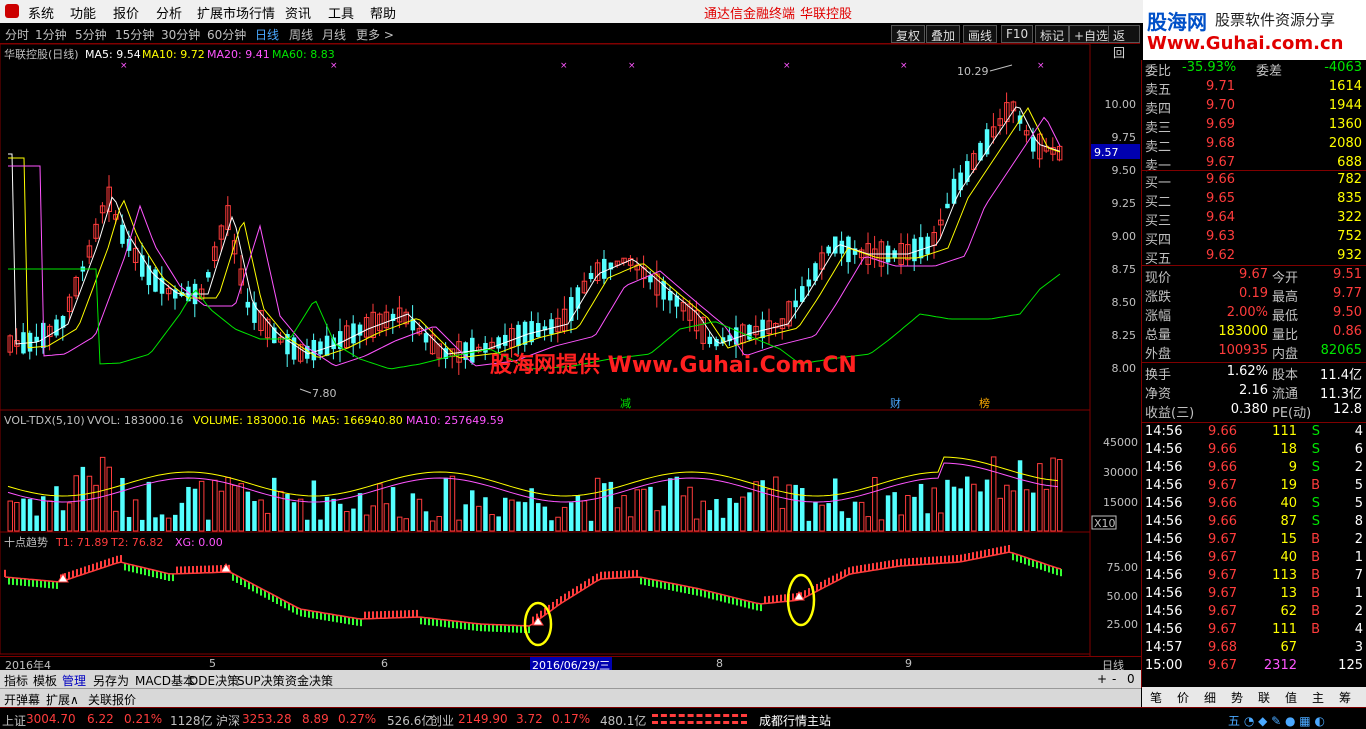  What do you see at coordinates (1318, 697) in the screenshot?
I see `rp-tab: 主` at bounding box center [1318, 697].